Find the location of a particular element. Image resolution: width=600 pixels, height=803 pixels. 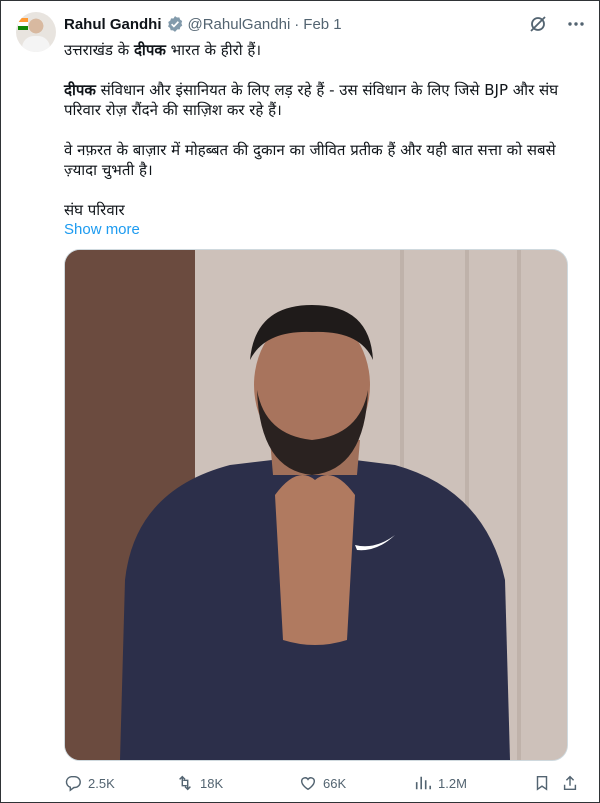

tweet-header: Rahul Gandhi @RahulGandhi · Feb 1 is located at coordinates (203, 24).